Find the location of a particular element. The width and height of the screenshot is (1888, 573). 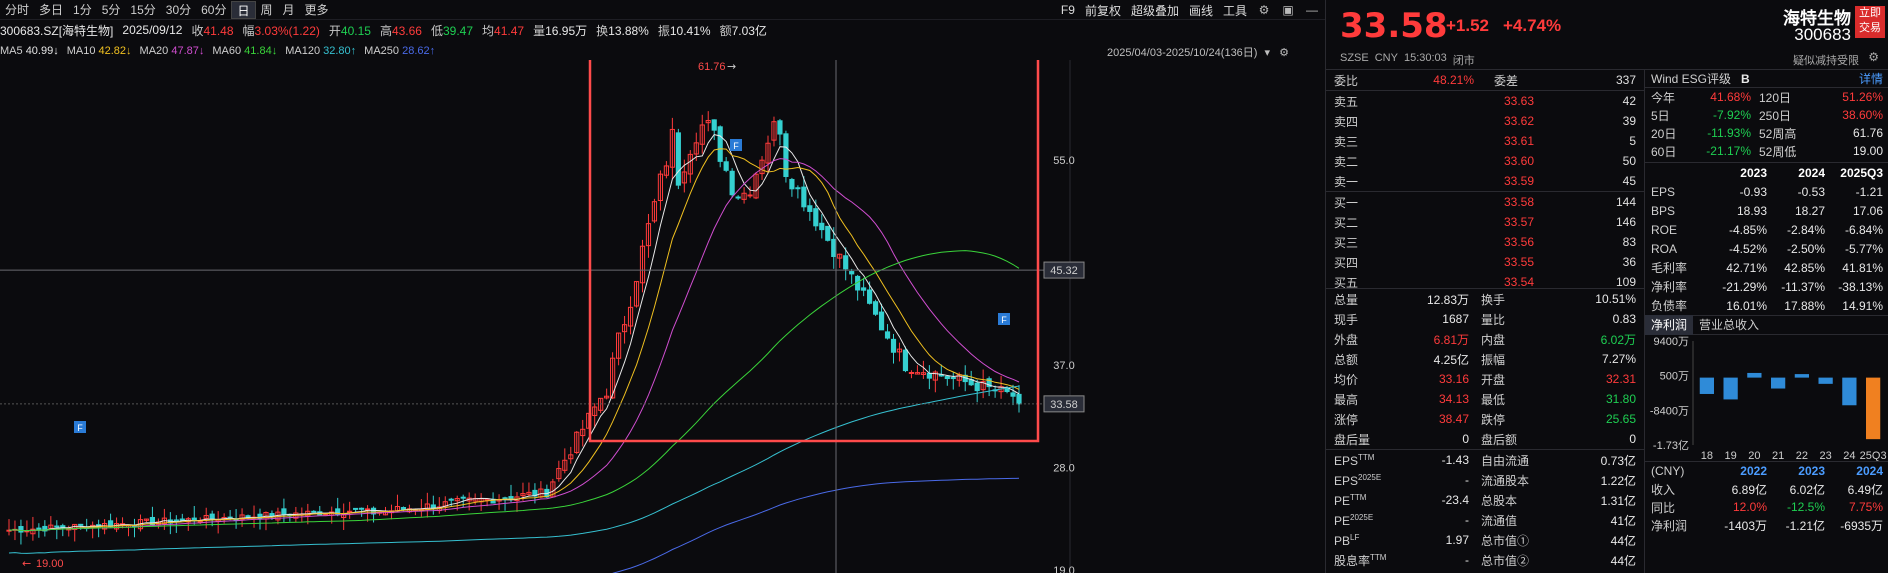

period-tab: 周 is located at coordinates (267, 10).